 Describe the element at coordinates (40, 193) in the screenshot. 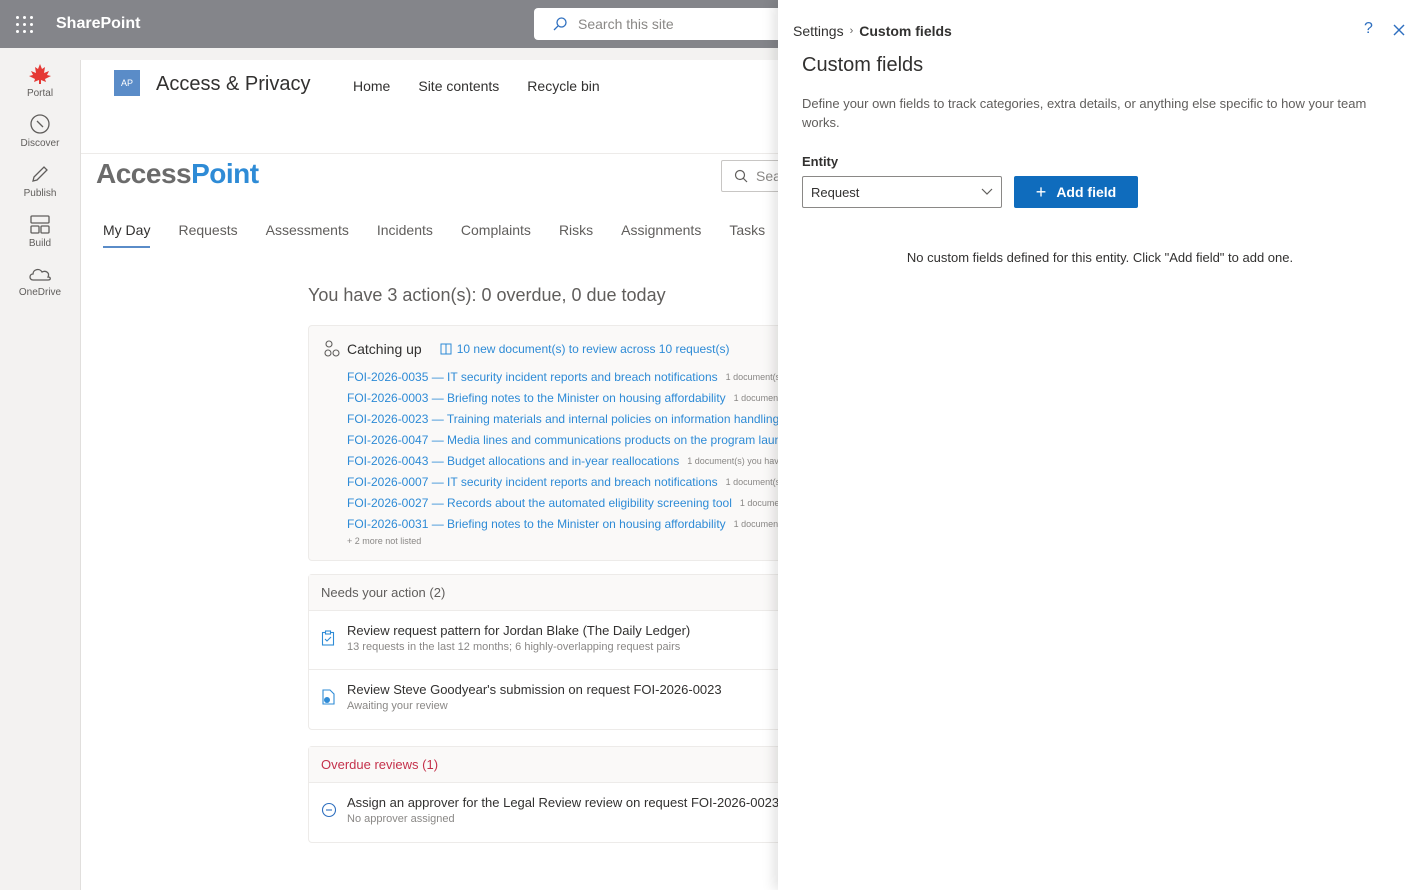

I see `rail-label: Publish` at that location.